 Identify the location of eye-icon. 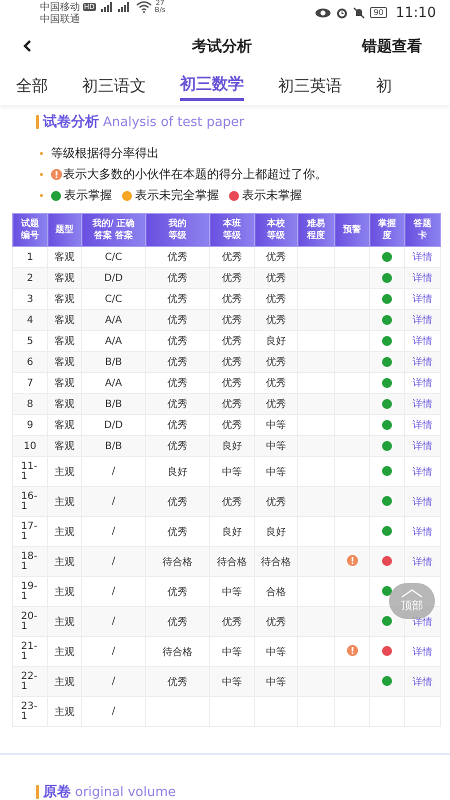
(323, 13).